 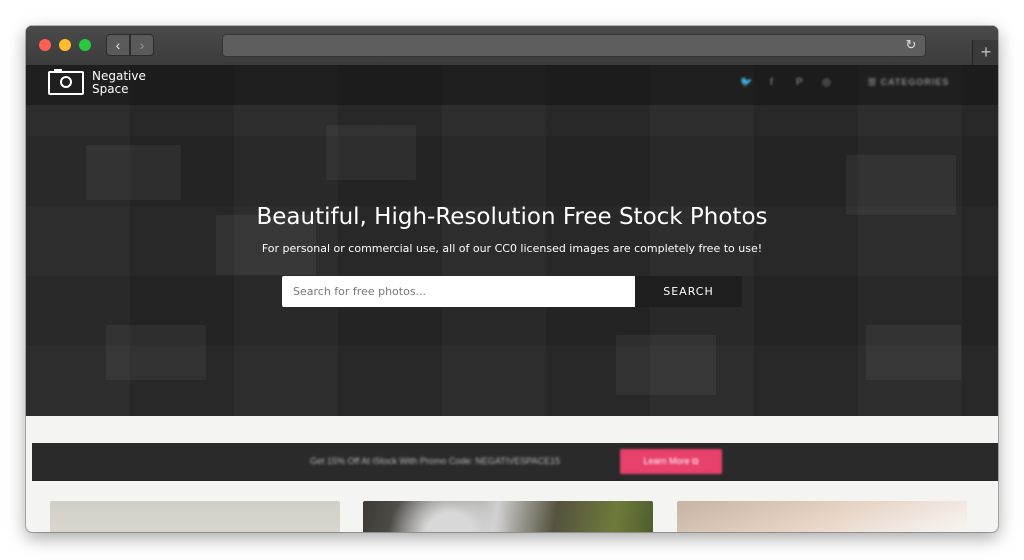 What do you see at coordinates (799, 82) in the screenshot?
I see `pinterest-icon: P` at bounding box center [799, 82].